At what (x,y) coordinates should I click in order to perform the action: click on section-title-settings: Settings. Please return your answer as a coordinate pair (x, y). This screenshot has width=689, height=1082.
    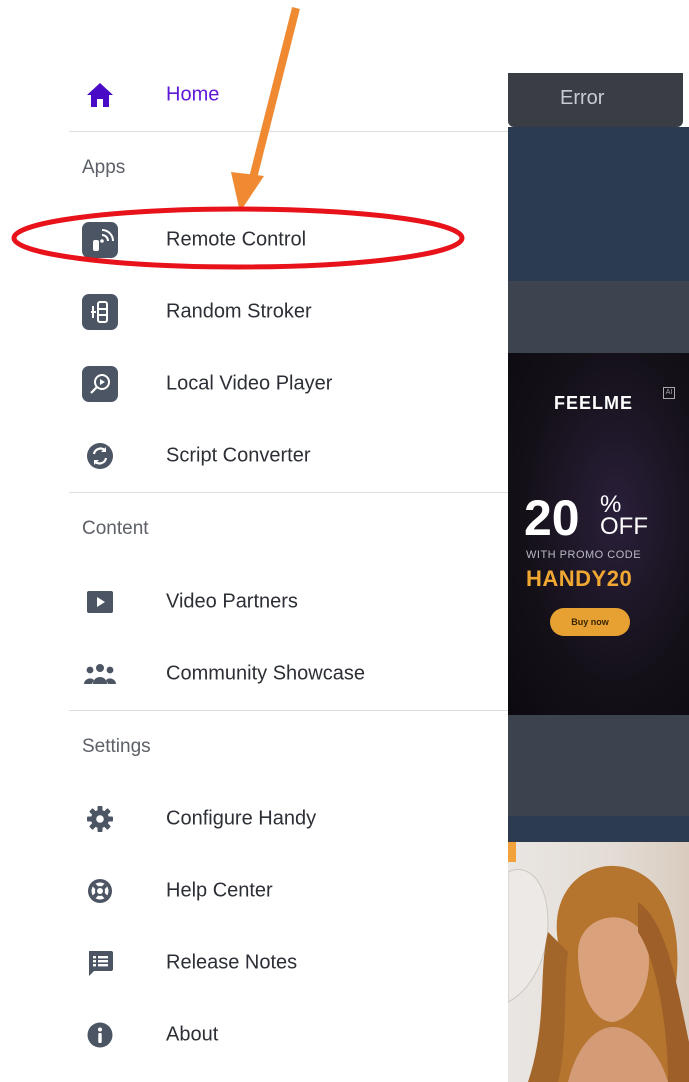
    Looking at the image, I should click on (116, 746).